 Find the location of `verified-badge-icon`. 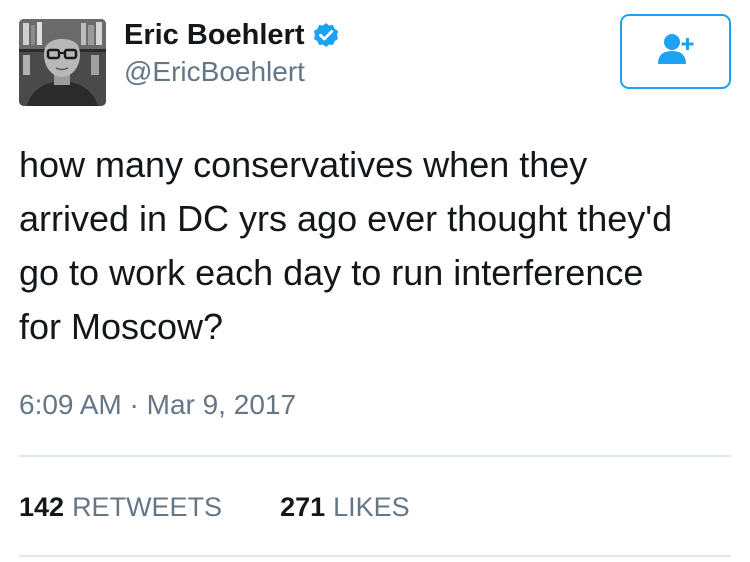

verified-badge-icon is located at coordinates (326, 35).